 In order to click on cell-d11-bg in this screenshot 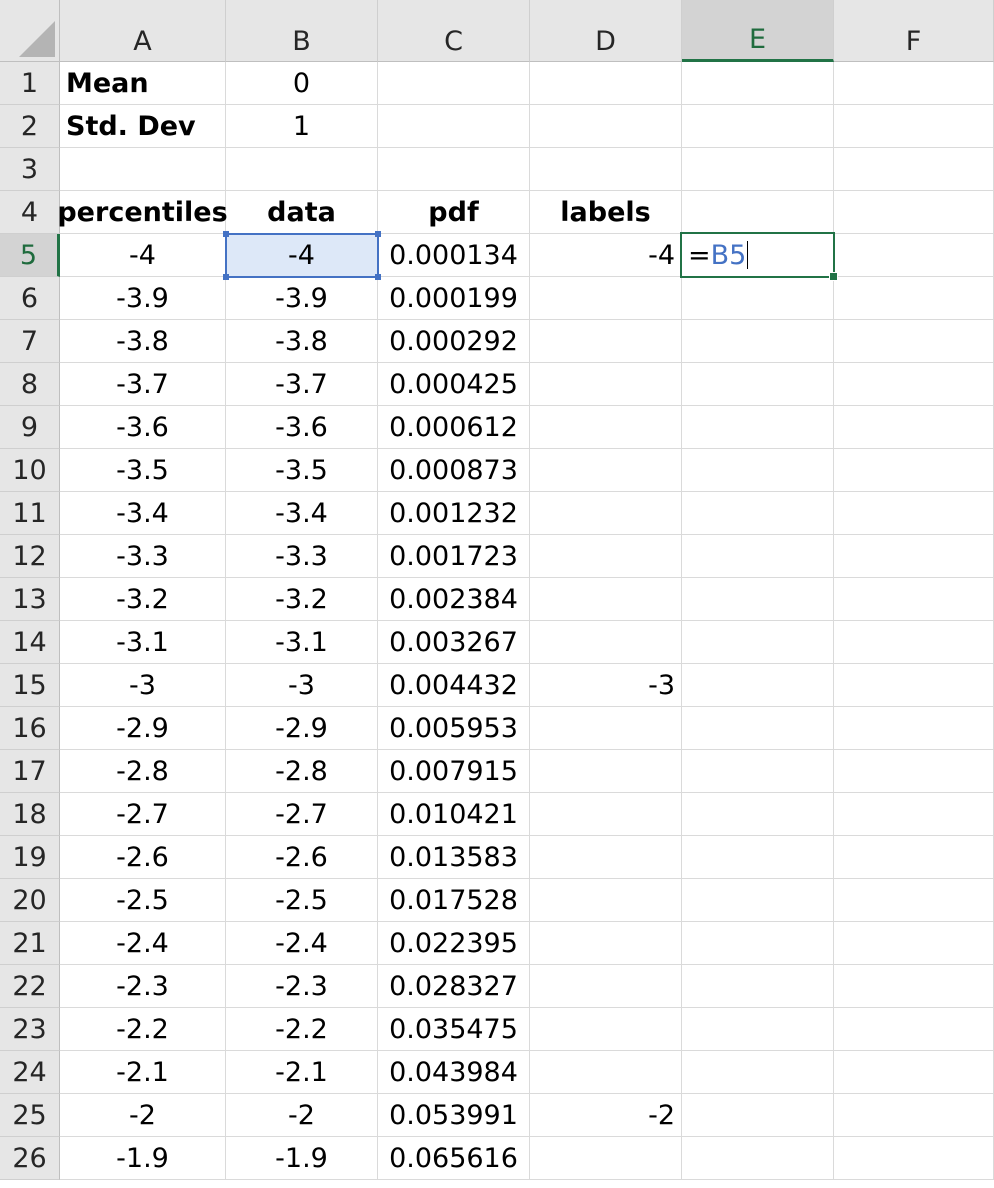, I will do `click(606, 513)`.